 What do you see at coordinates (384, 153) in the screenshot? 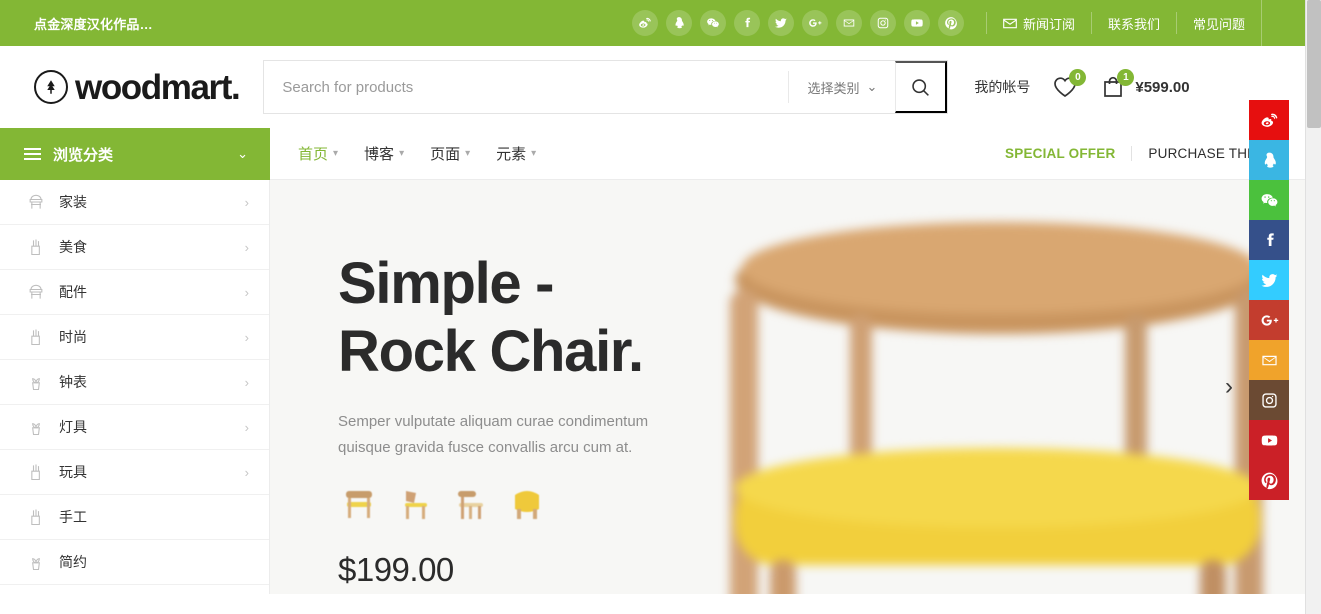
I see `nav-item-blog: 博客 ▾` at bounding box center [384, 153].